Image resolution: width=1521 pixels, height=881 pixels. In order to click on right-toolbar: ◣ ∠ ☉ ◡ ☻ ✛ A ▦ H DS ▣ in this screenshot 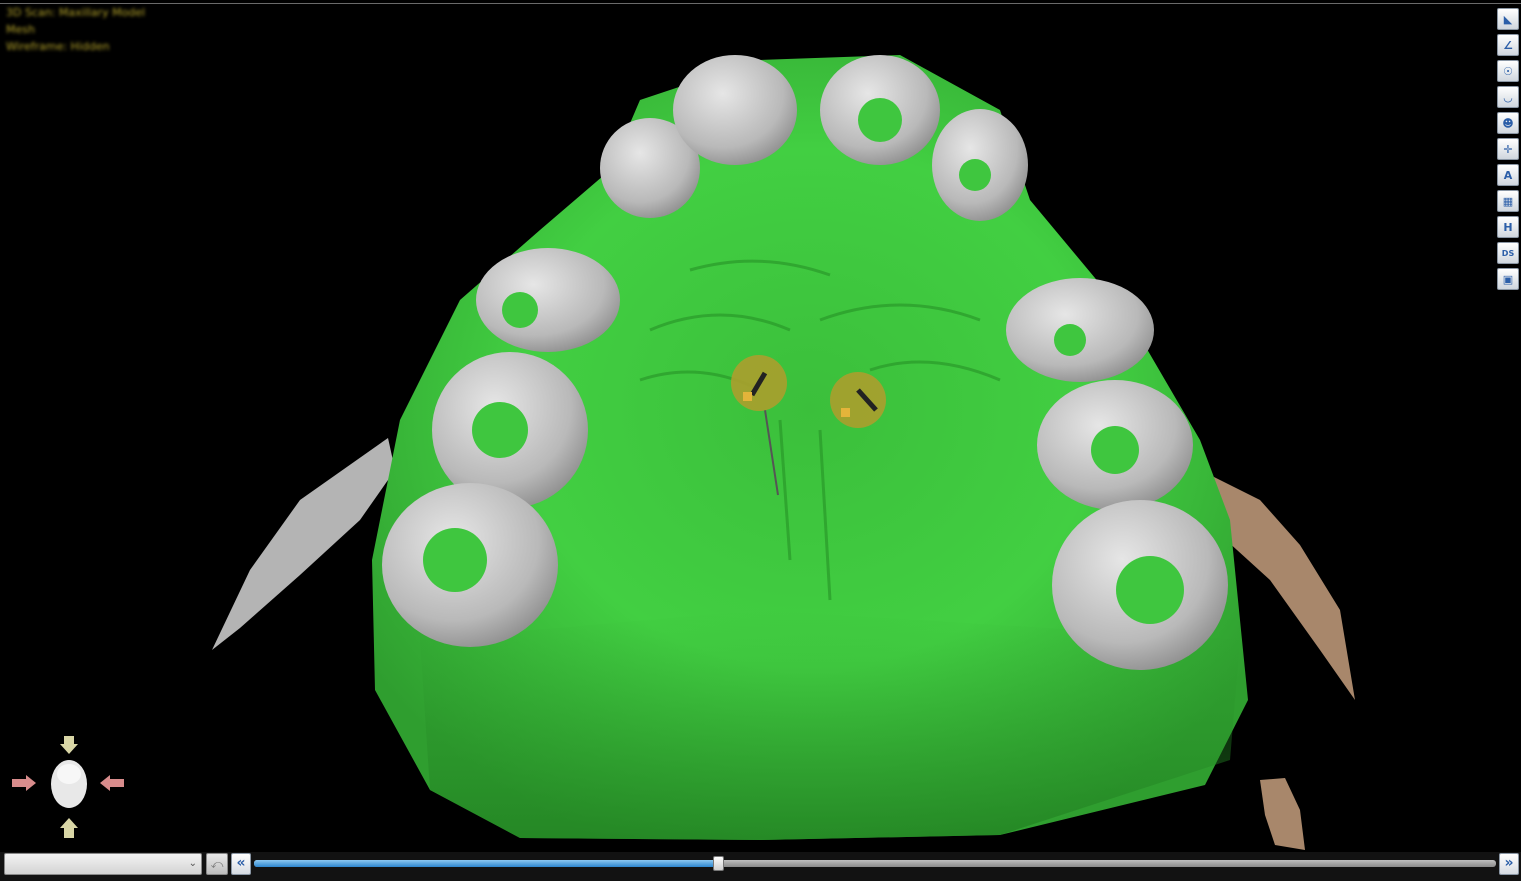, I will do `click(1508, 151)`.